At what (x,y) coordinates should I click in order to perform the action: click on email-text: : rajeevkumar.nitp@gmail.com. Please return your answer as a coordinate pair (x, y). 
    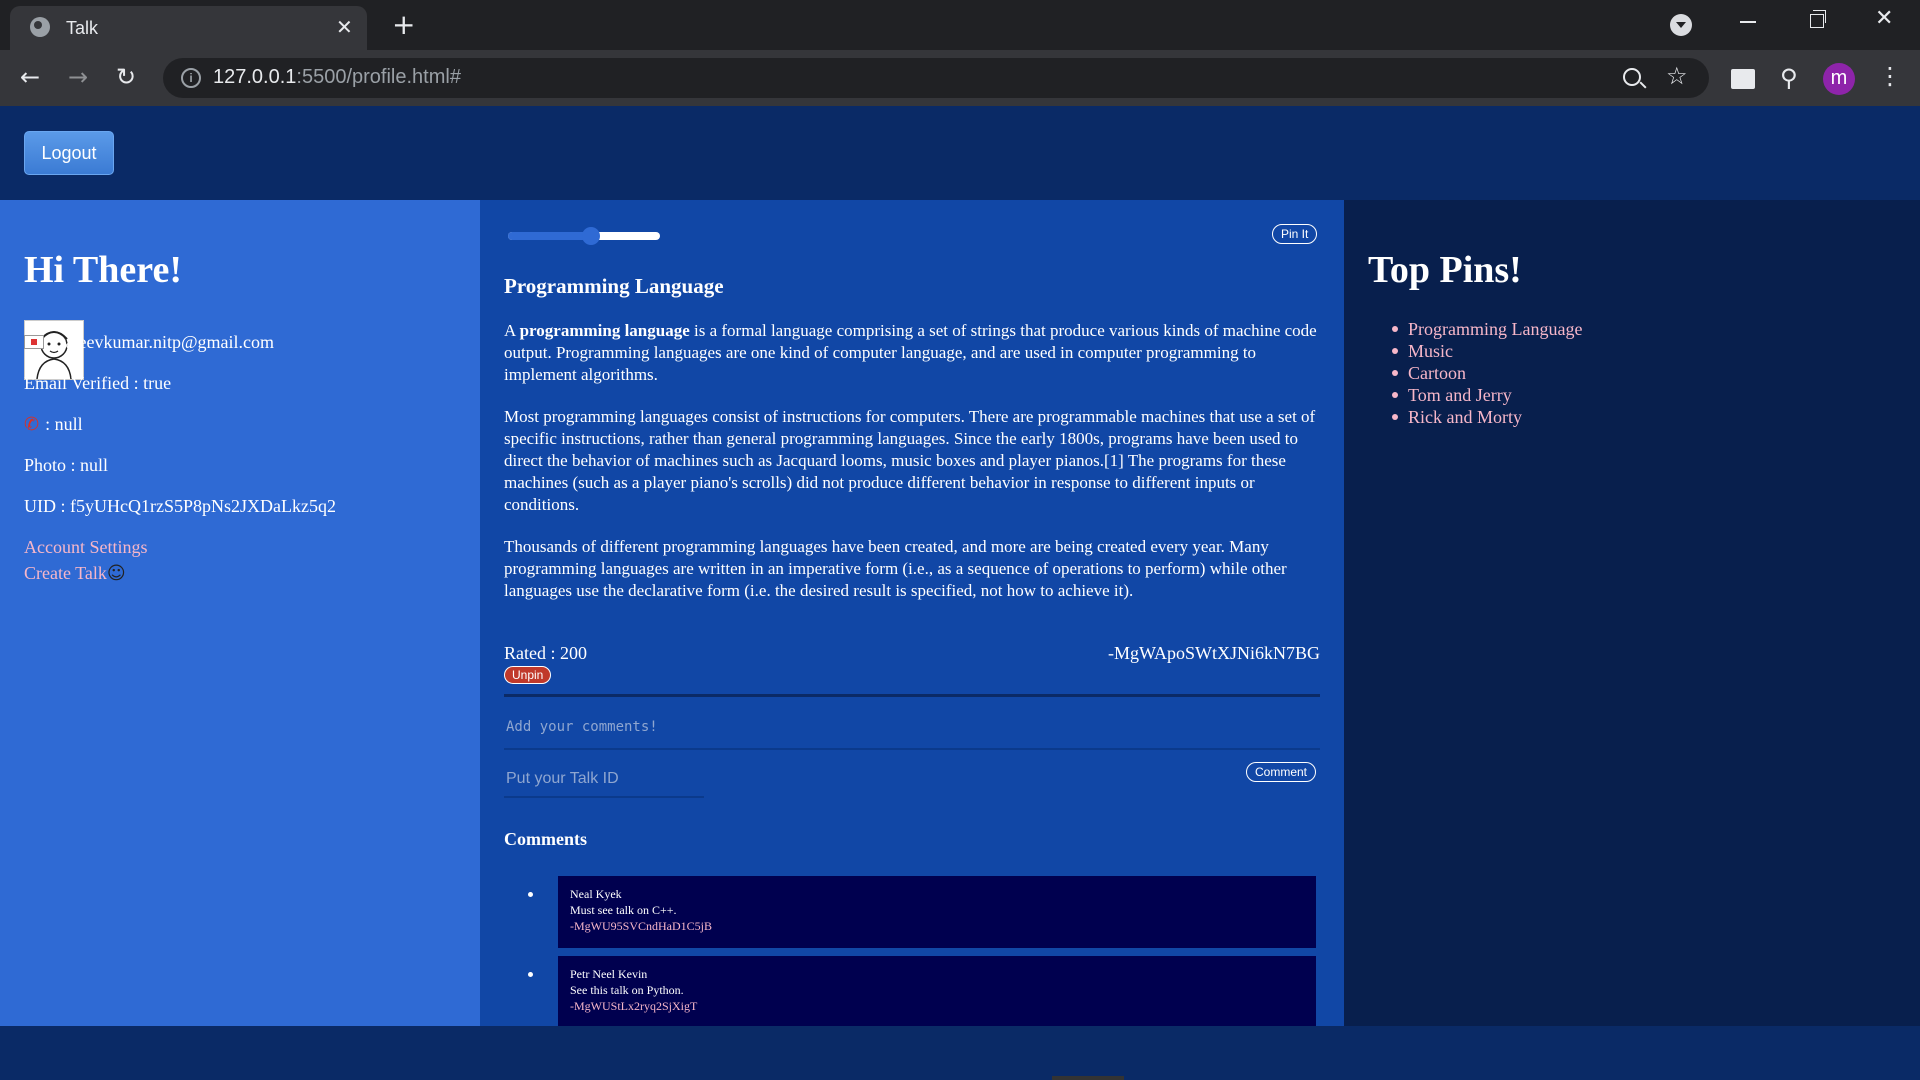
    Looking at the image, I should click on (162, 342).